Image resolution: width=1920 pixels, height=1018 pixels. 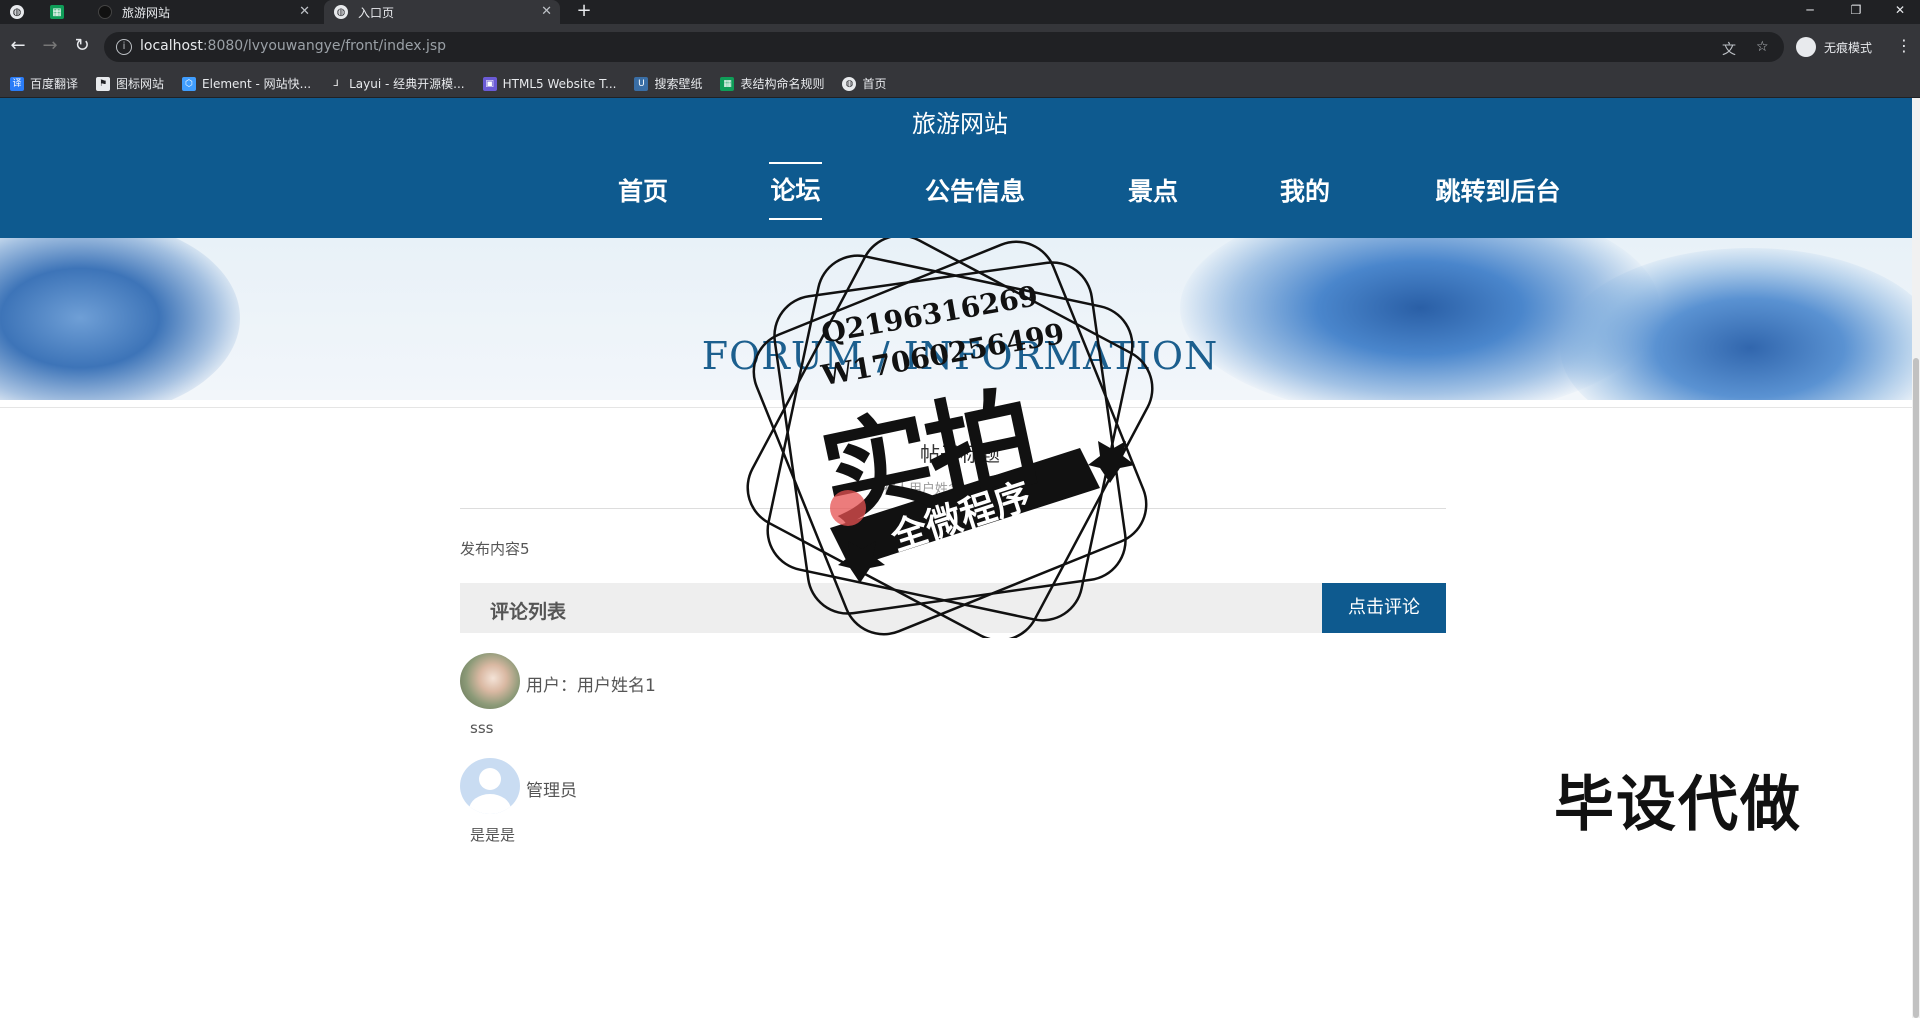 I want to click on site-header: 旅游网站 首页 论坛 公告信息 景点 我的 跳转到后台, so click(x=960, y=168).